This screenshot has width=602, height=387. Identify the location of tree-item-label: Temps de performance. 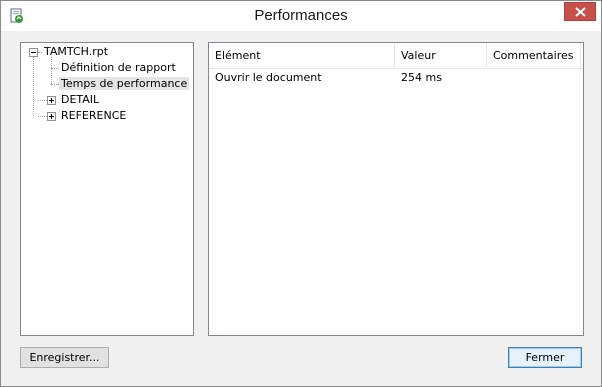
(124, 83).